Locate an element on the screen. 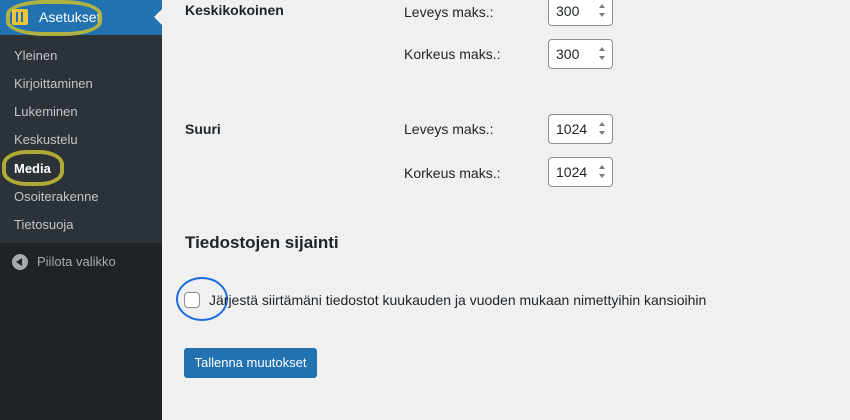 The width and height of the screenshot is (850, 420). collapse-menu-button: Piilota valikko is located at coordinates (64, 261).